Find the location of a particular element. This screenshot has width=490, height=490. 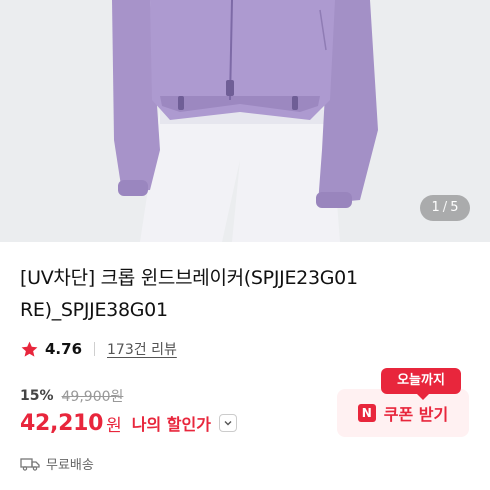

image-counter: 1/5 is located at coordinates (445, 208).